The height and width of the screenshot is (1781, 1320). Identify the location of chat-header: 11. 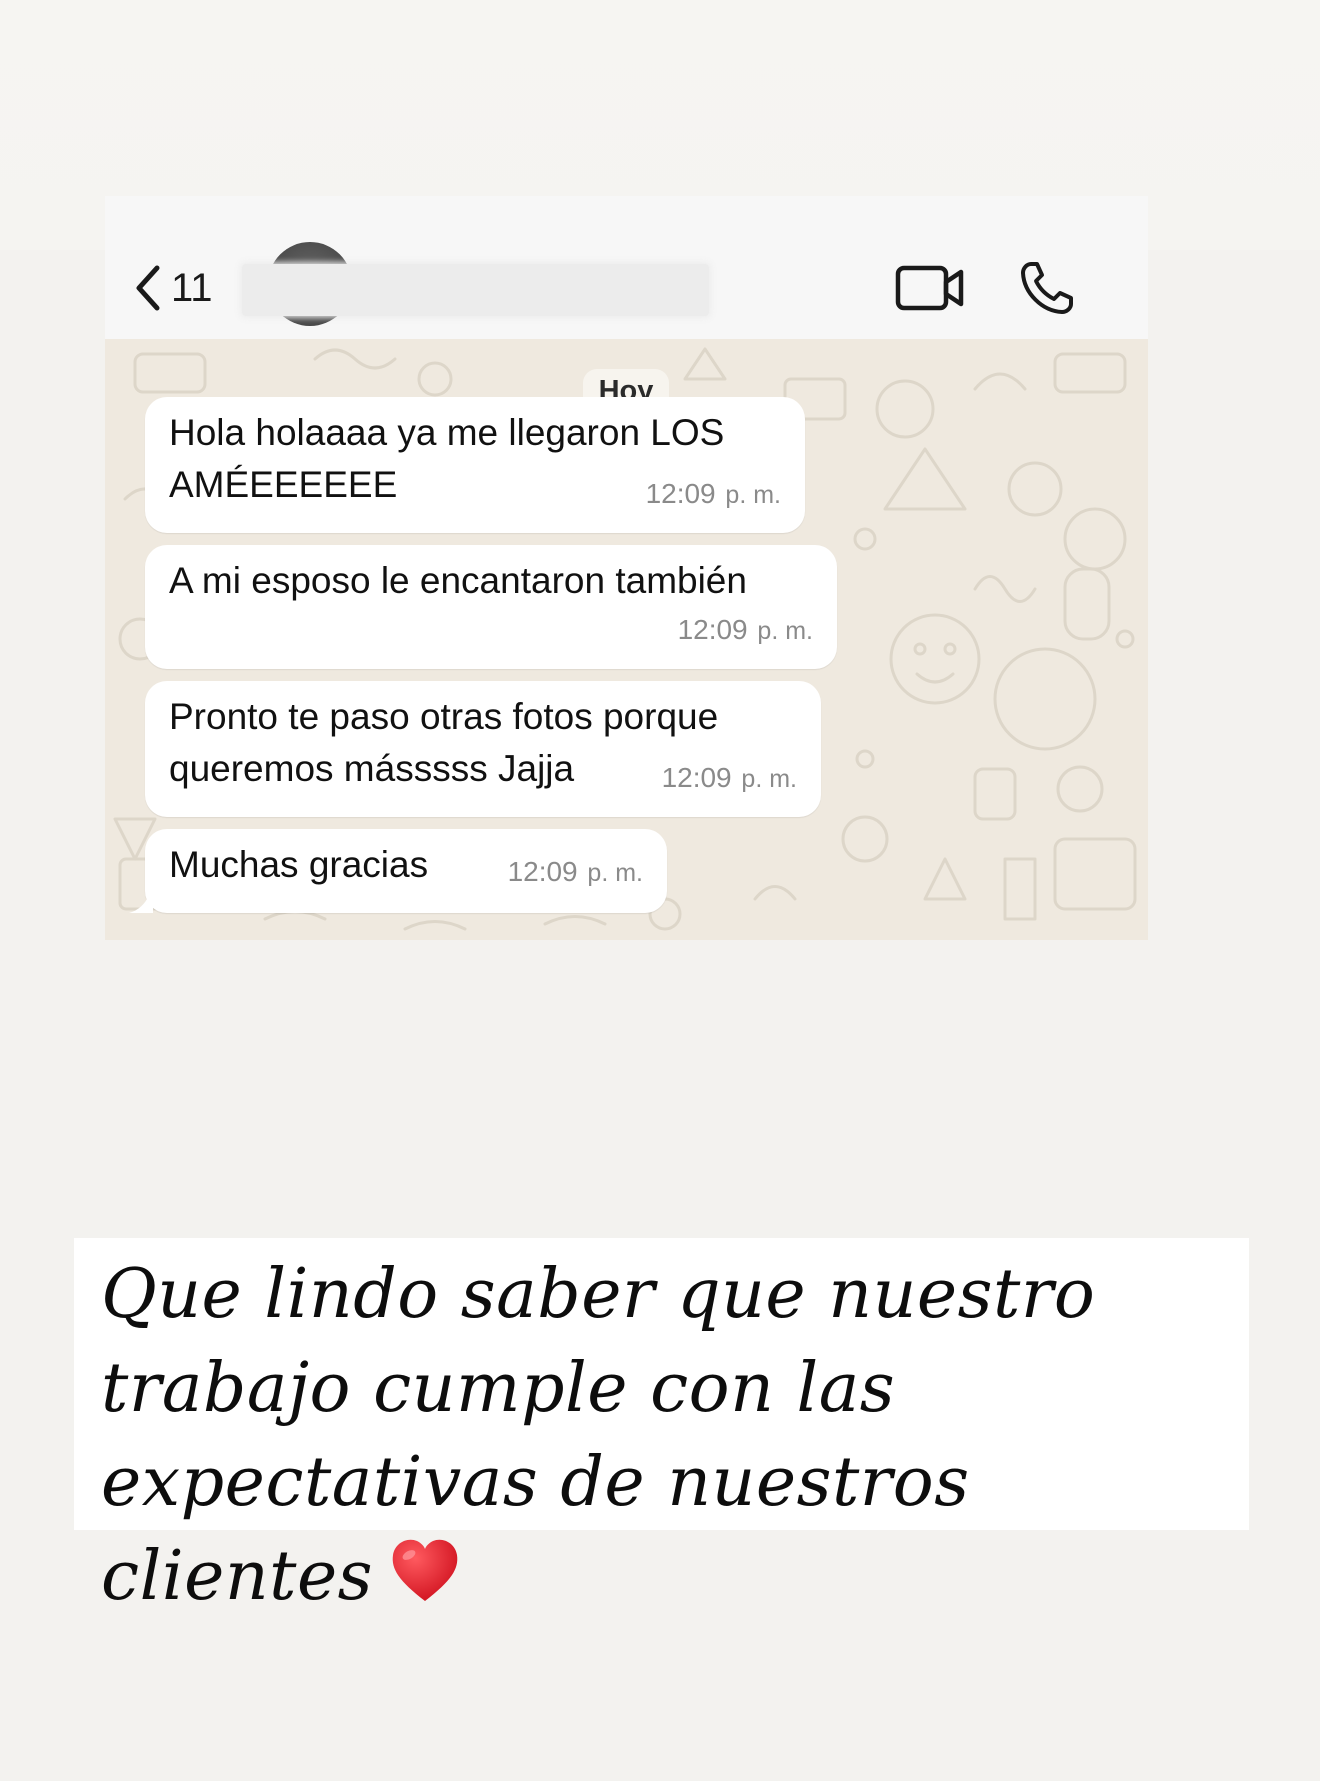
(626, 267).